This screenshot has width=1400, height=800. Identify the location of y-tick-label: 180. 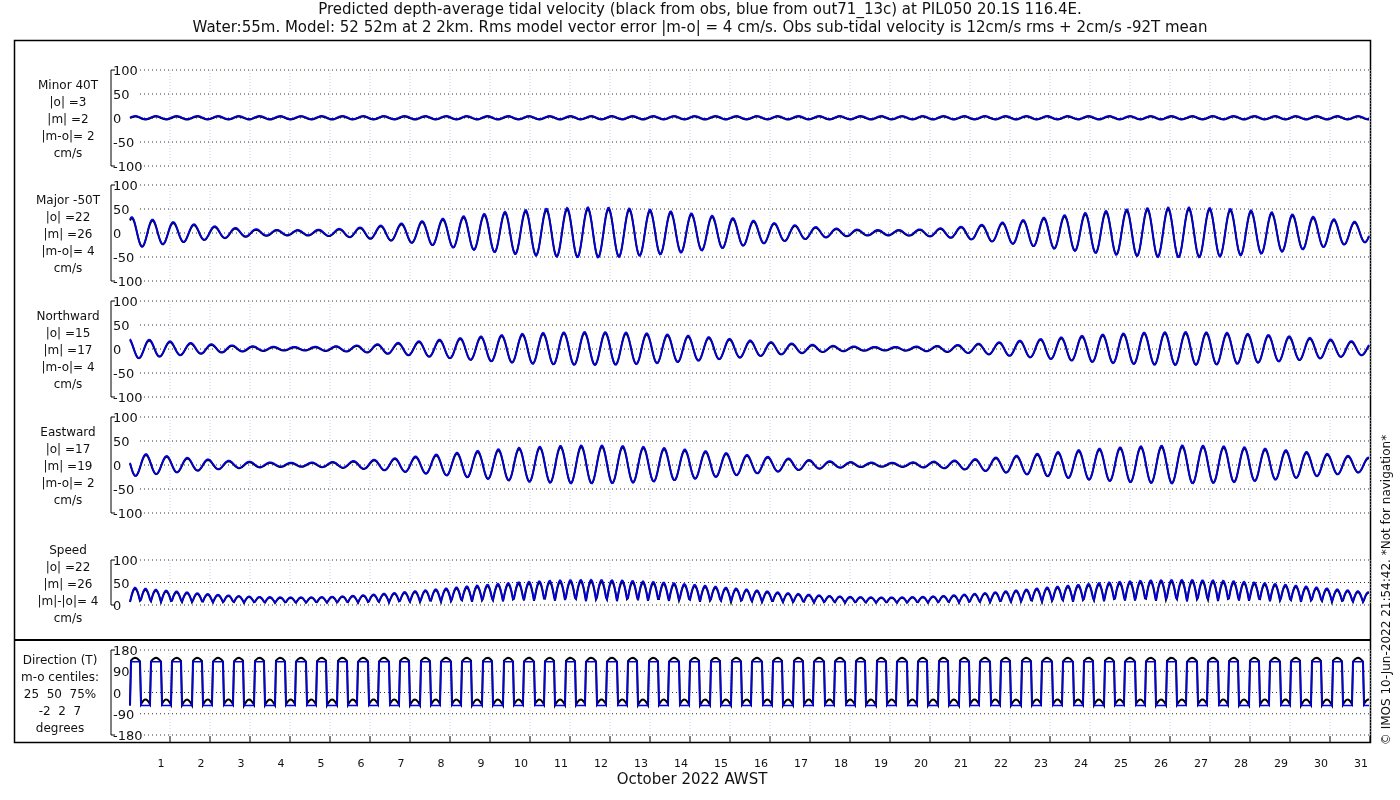
(125, 650).